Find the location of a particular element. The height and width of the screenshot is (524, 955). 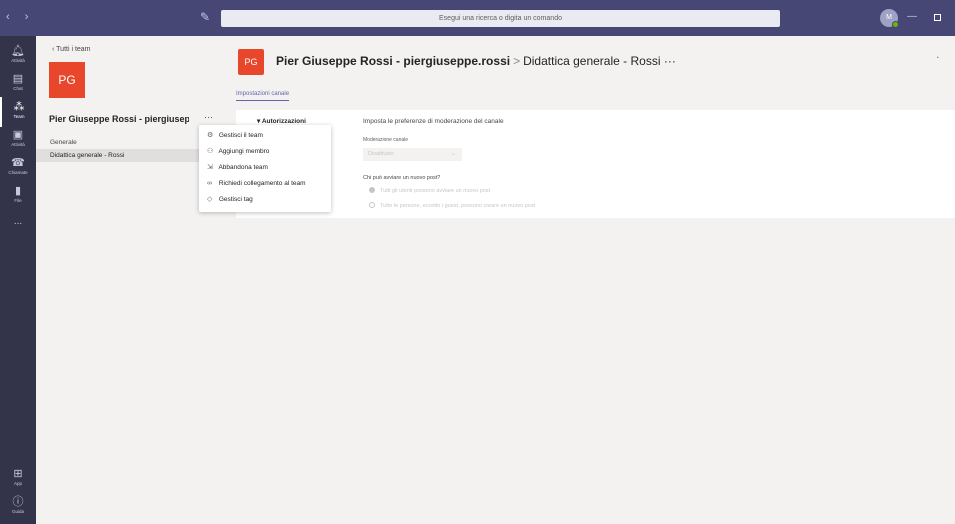

channel-item: Didattica generale - Rossi is located at coordinates (128, 155).